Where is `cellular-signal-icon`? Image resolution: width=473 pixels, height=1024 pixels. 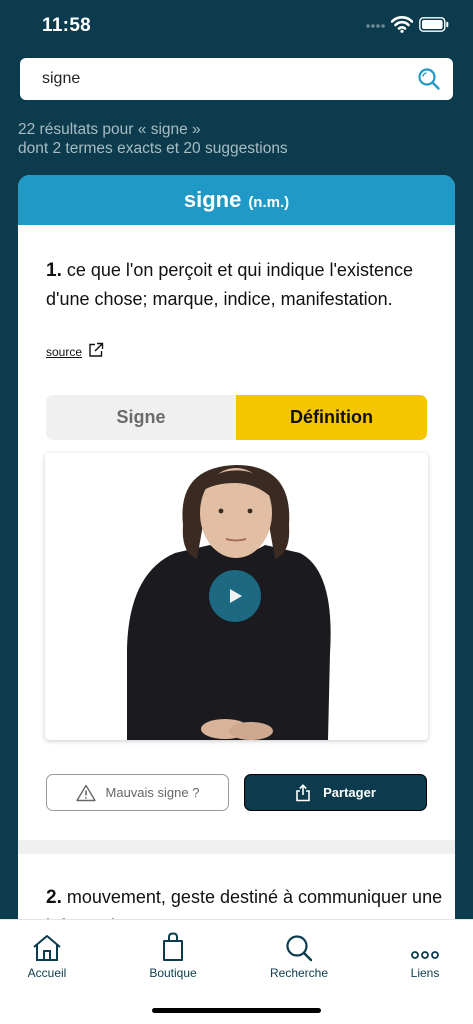
cellular-signal-icon is located at coordinates (375, 26).